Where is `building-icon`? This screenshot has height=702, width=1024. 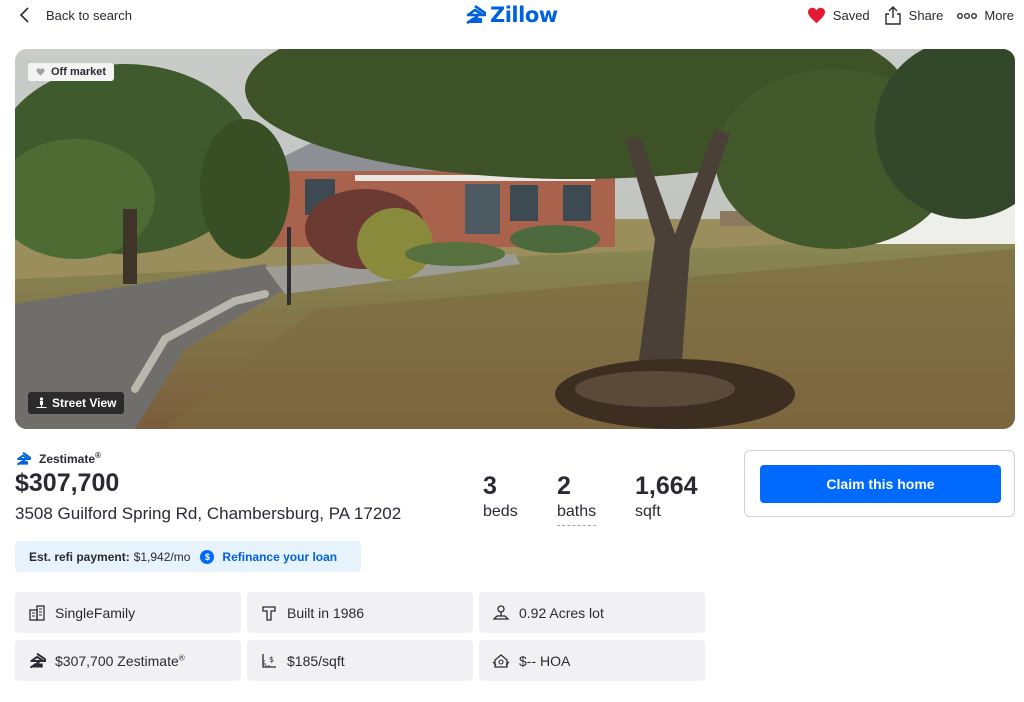
building-icon is located at coordinates (37, 612).